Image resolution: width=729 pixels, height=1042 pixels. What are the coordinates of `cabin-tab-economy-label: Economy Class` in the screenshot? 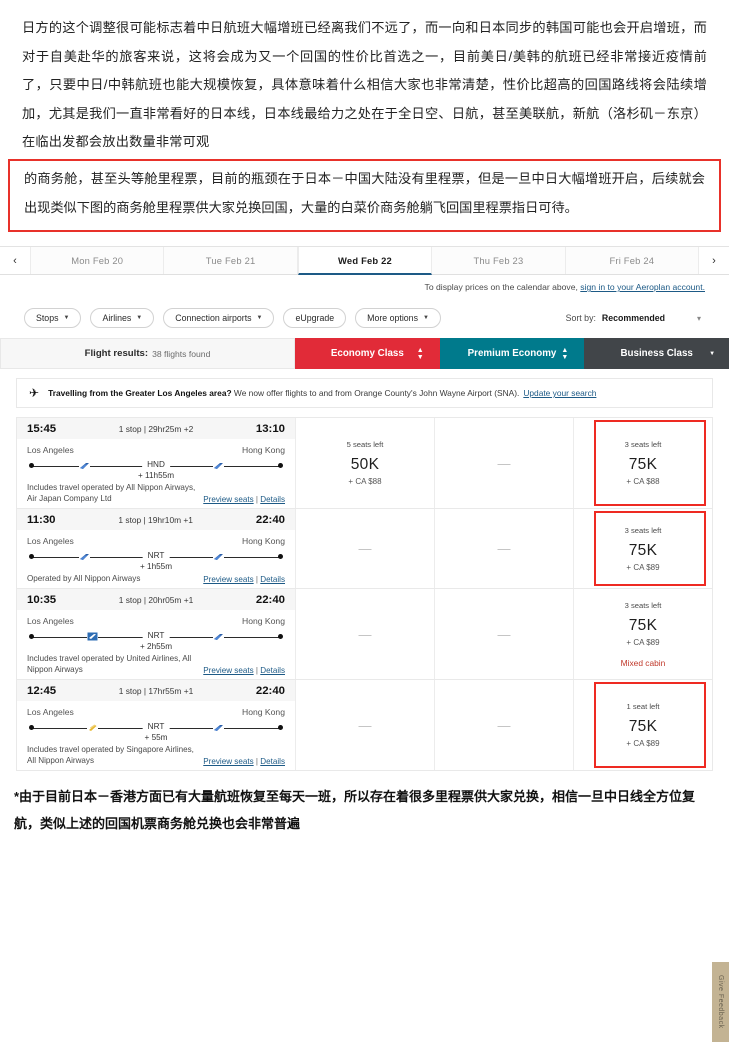 It's located at (367, 354).